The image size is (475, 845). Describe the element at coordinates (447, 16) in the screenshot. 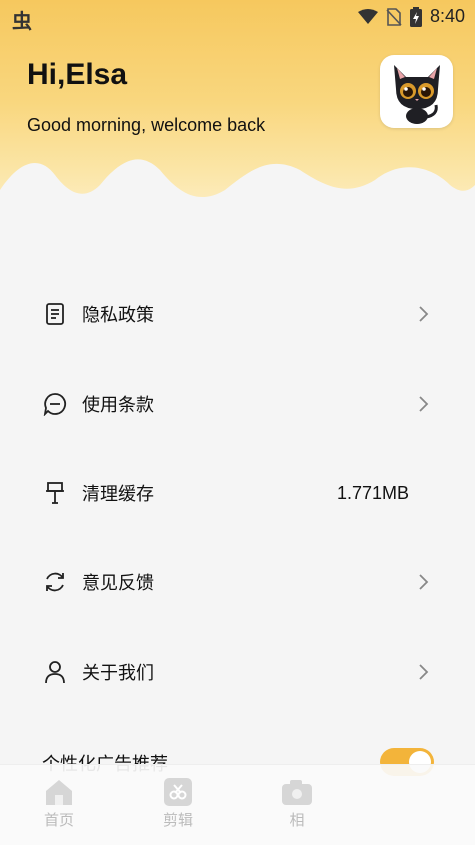

I see `status-time: 8:40` at that location.